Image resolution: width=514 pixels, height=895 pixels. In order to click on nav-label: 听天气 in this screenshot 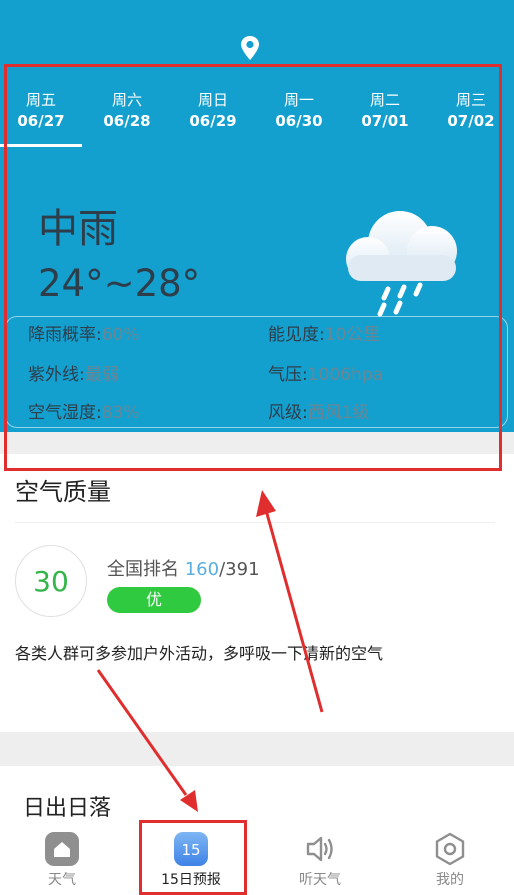, I will do `click(320, 880)`.